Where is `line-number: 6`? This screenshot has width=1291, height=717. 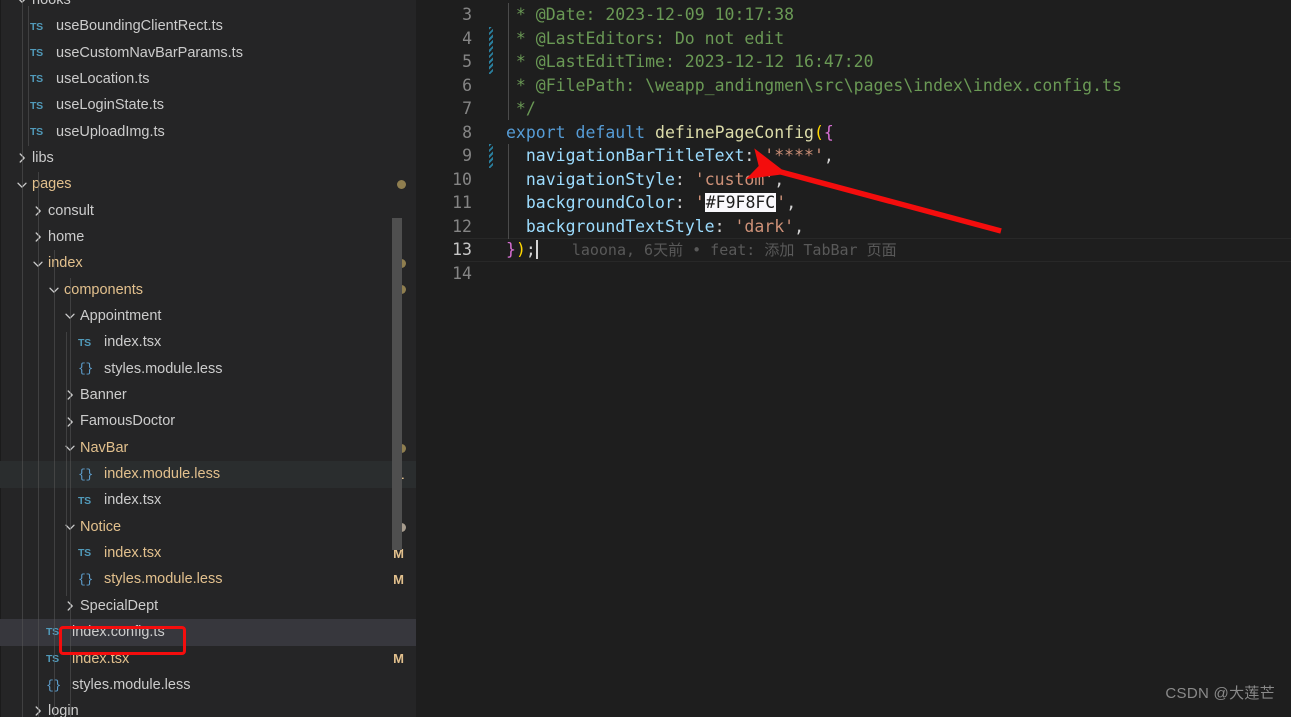 line-number: 6 is located at coordinates (467, 85).